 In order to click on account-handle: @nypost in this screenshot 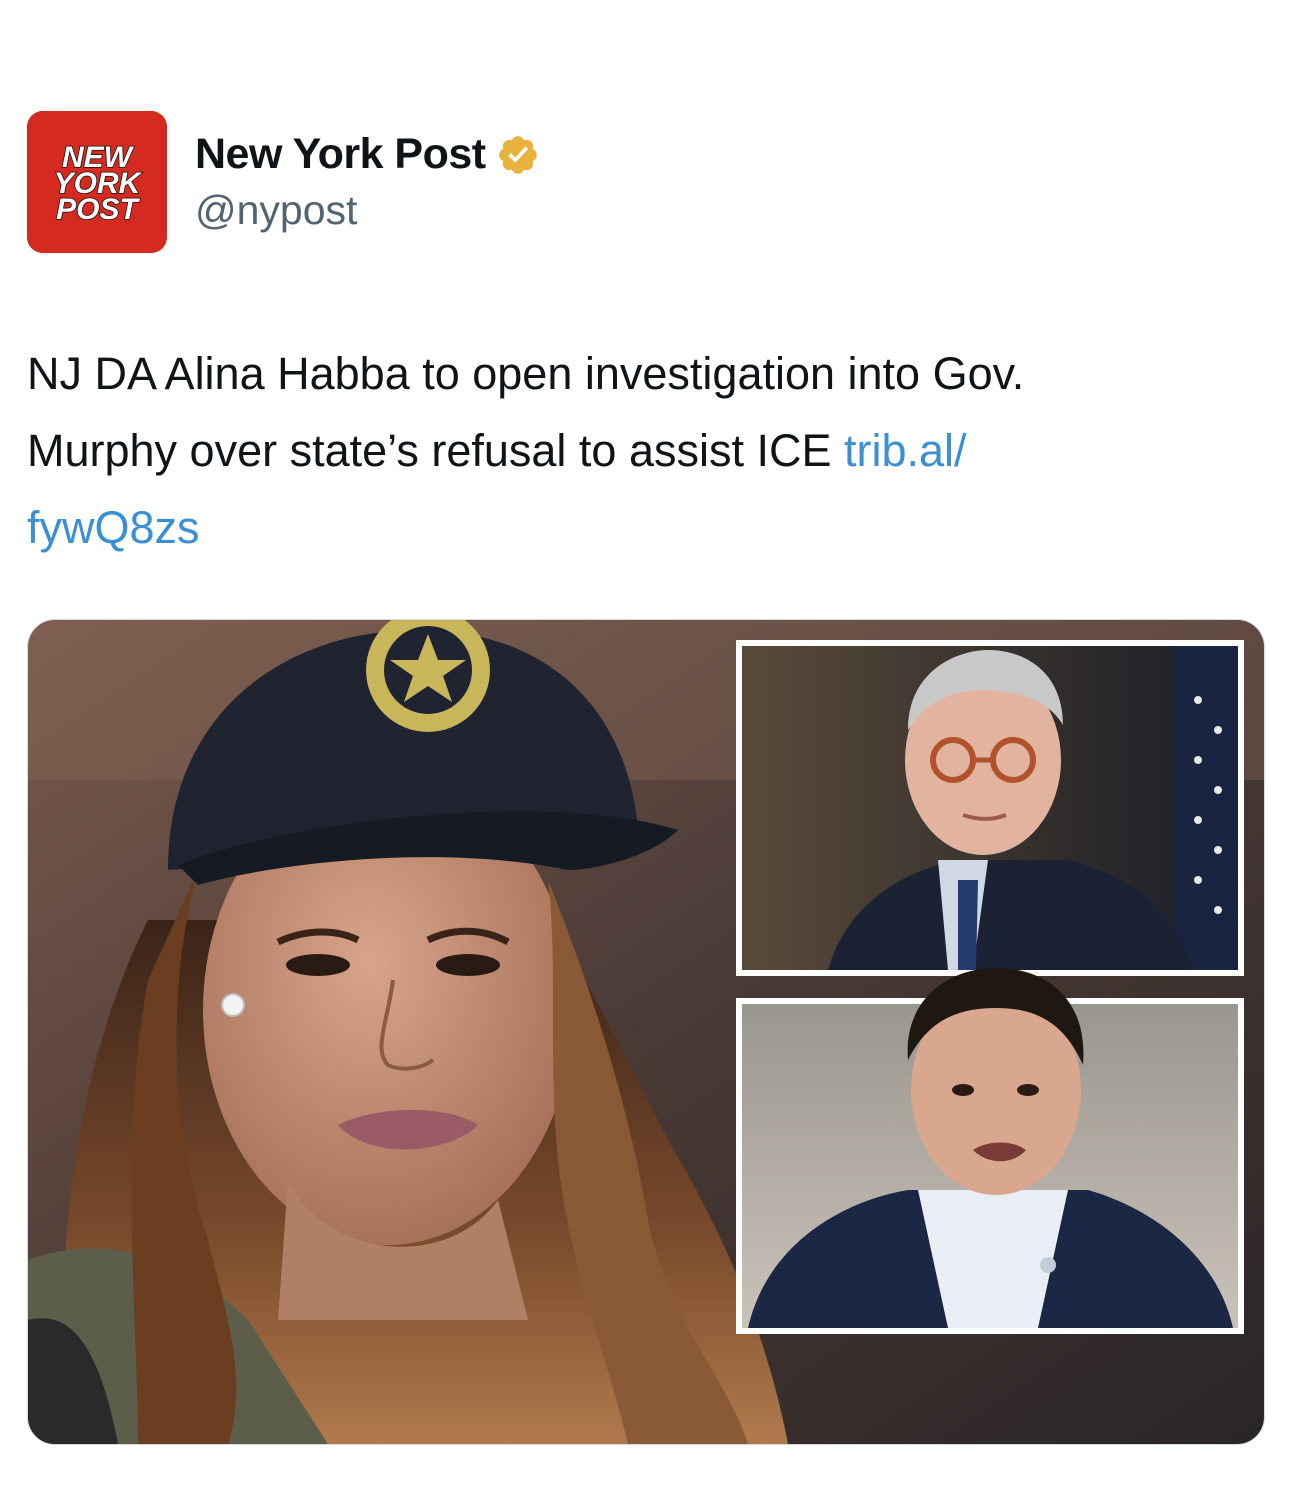, I will do `click(276, 210)`.